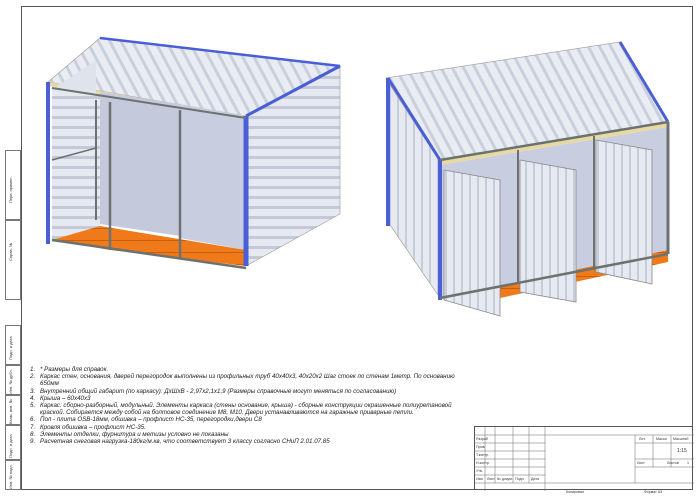 The image size is (700, 496). I want to click on side-cell: Инв. № подл., so click(13, 475).